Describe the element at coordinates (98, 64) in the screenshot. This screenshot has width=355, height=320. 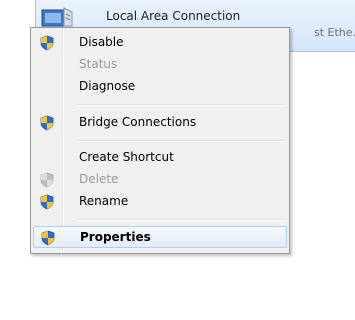
I see `menu-item-label: Status` at that location.